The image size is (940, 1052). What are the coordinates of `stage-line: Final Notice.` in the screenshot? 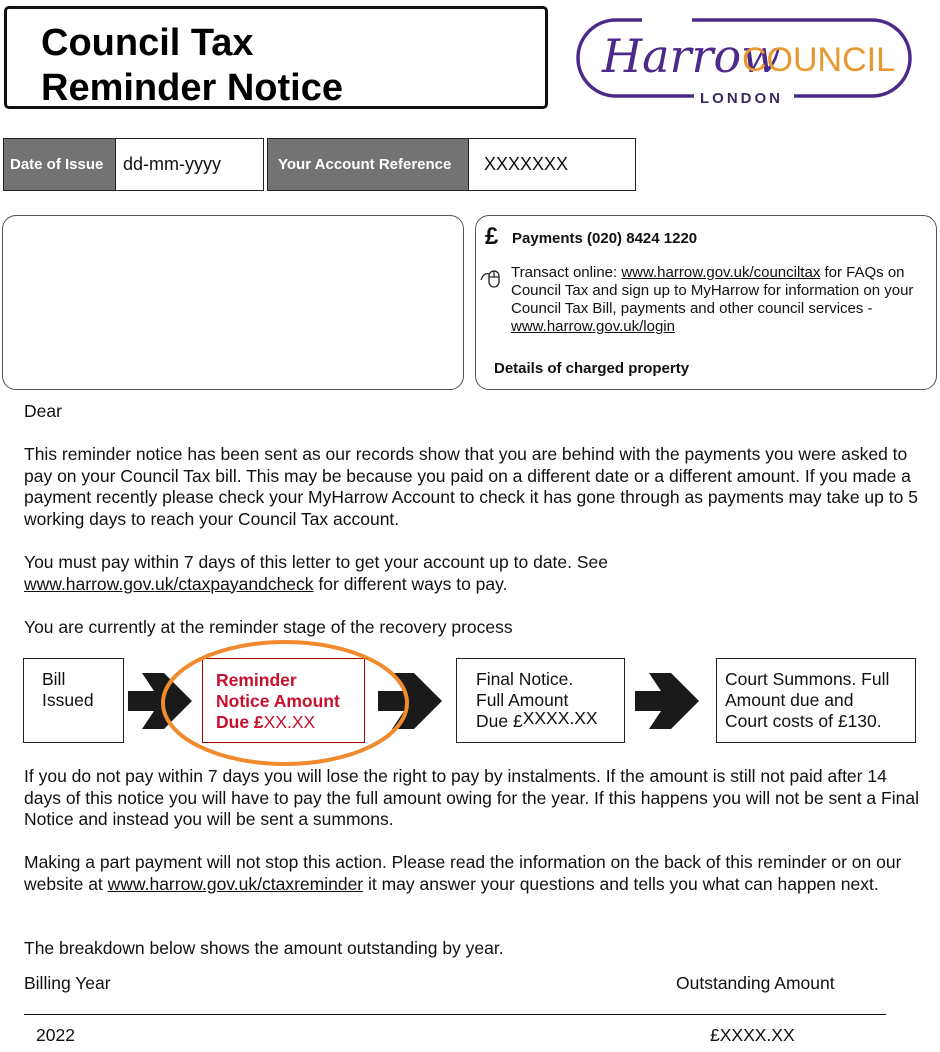 It's located at (525, 679).